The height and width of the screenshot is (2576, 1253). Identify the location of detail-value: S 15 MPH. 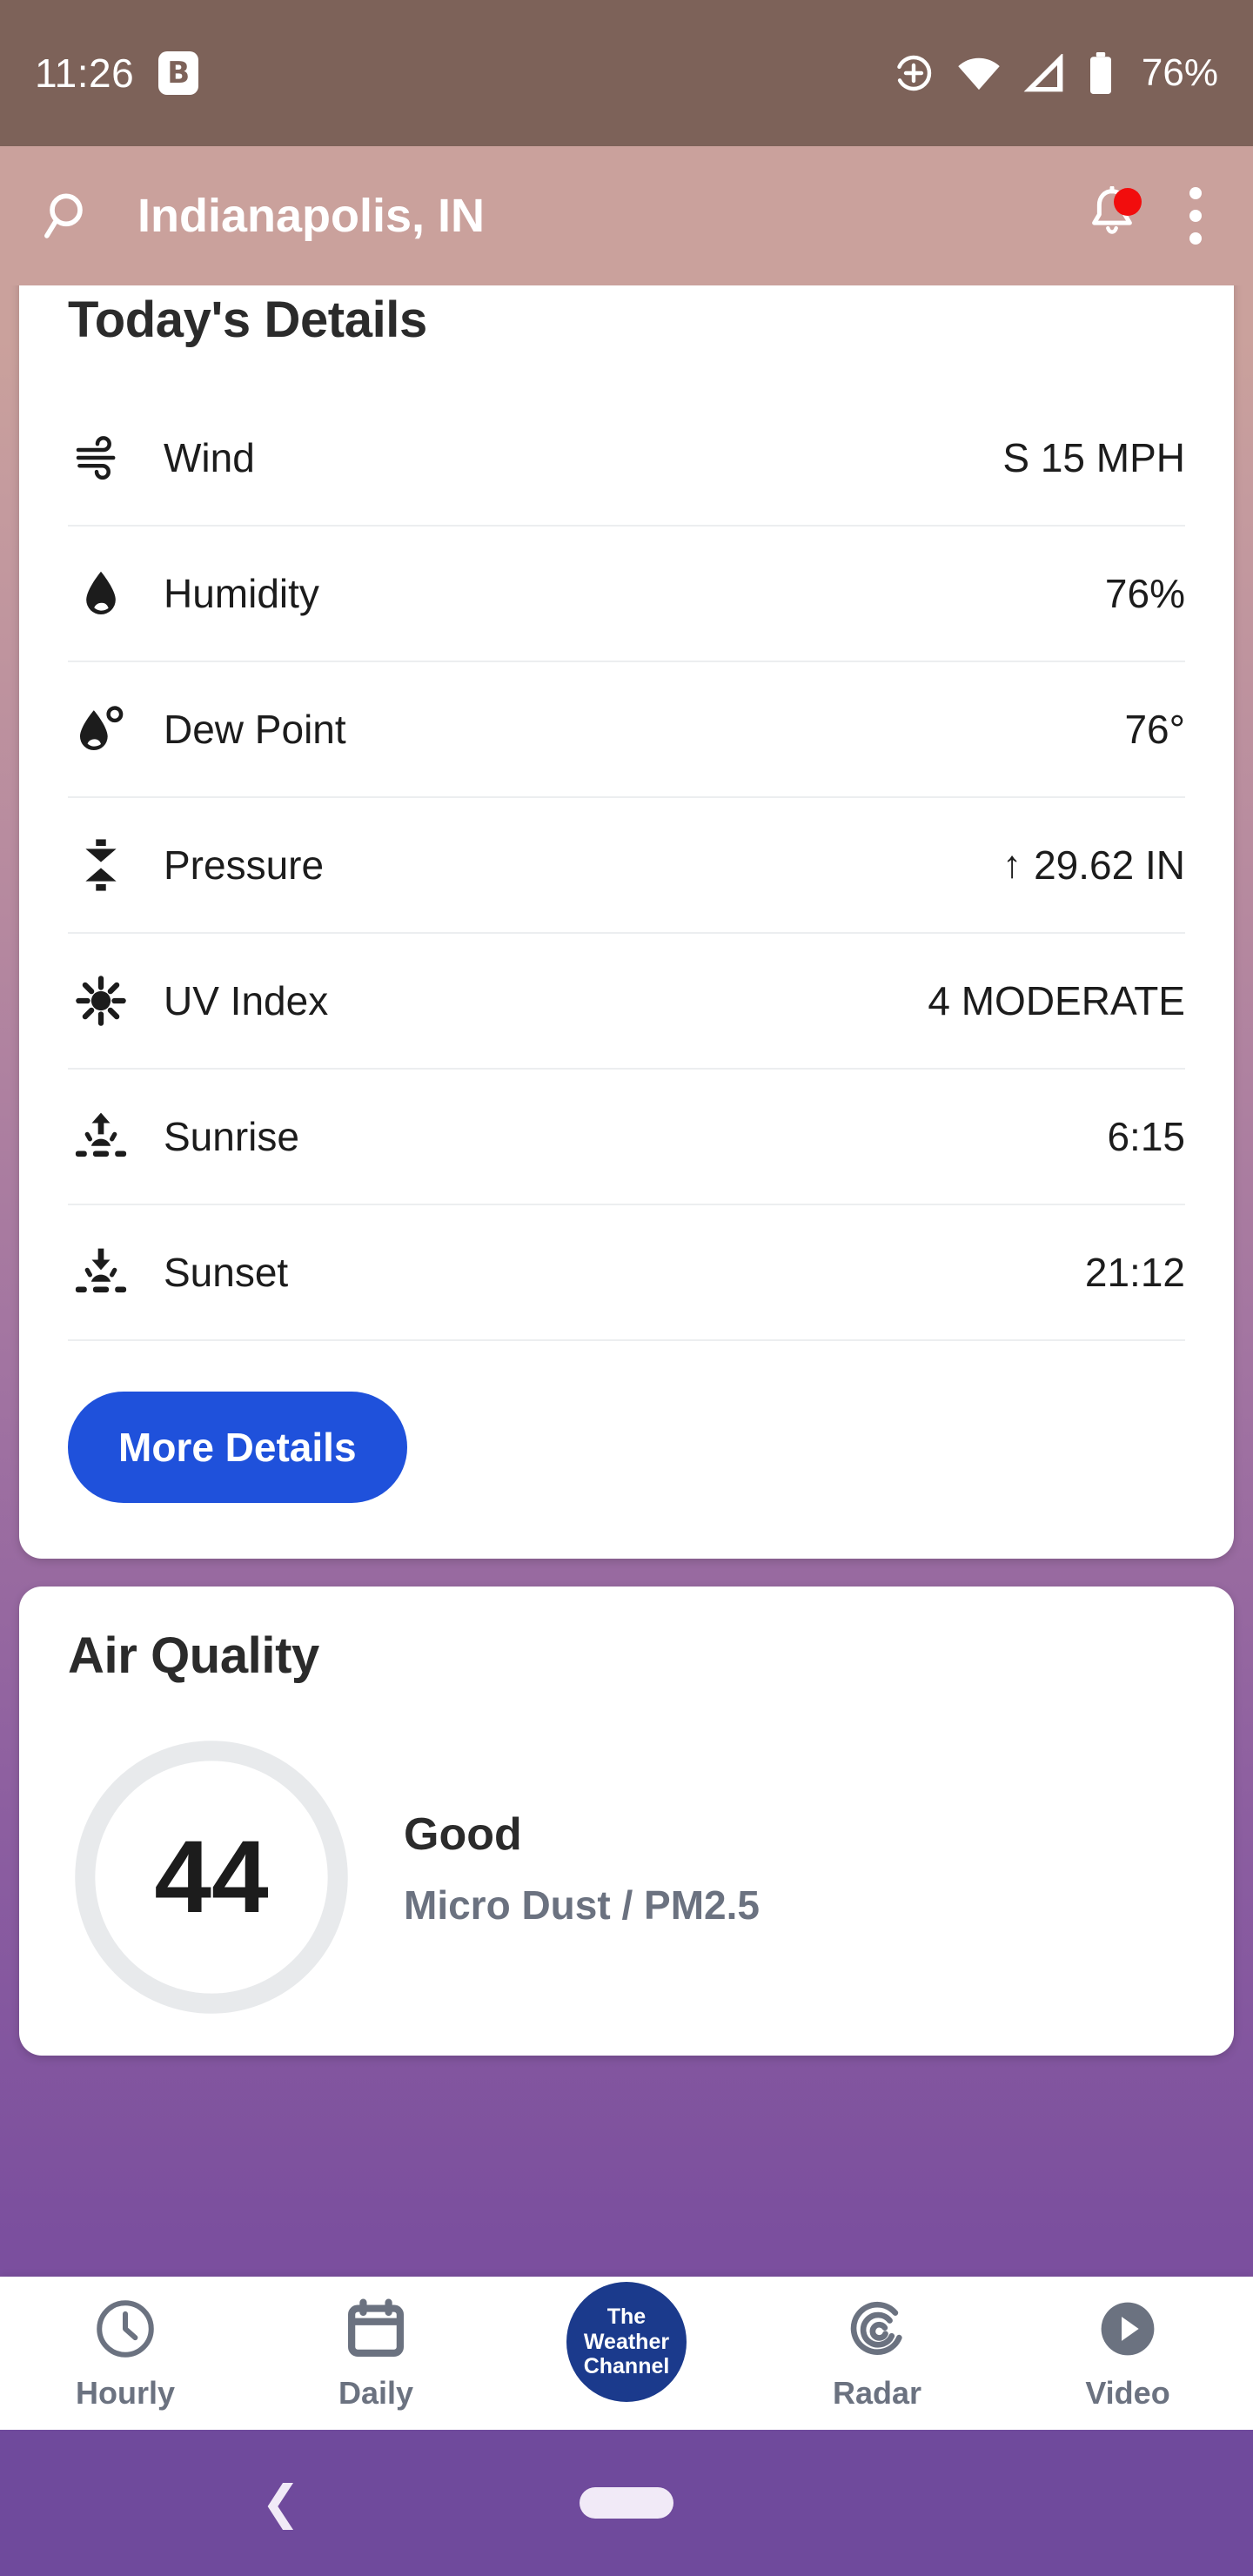
(1093, 458).